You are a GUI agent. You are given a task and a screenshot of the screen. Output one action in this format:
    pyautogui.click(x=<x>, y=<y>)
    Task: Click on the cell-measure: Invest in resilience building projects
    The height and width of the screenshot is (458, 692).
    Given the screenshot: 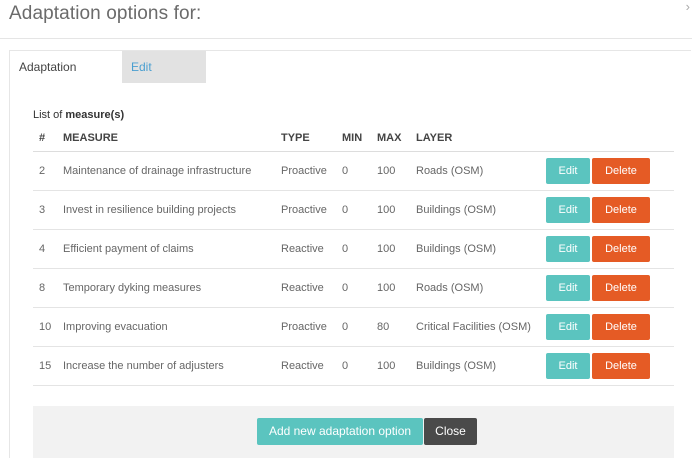 What is the action you would take?
    pyautogui.click(x=166, y=210)
    